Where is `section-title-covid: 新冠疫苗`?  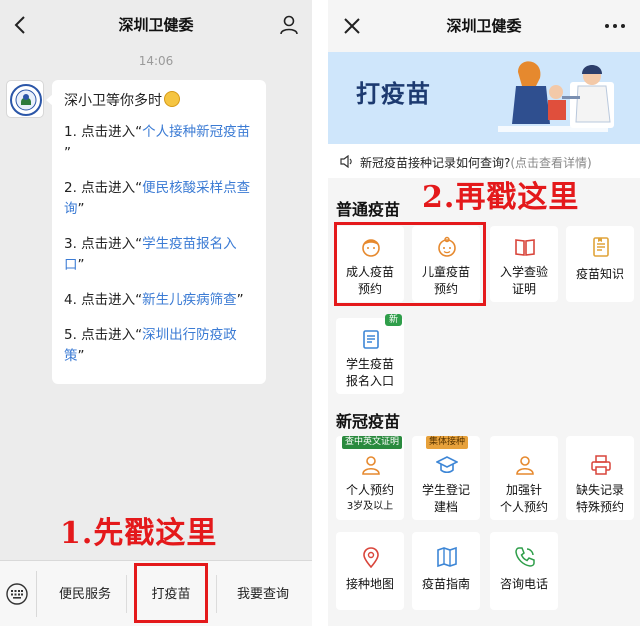
section-title-covid: 新冠疫苗 is located at coordinates (368, 421).